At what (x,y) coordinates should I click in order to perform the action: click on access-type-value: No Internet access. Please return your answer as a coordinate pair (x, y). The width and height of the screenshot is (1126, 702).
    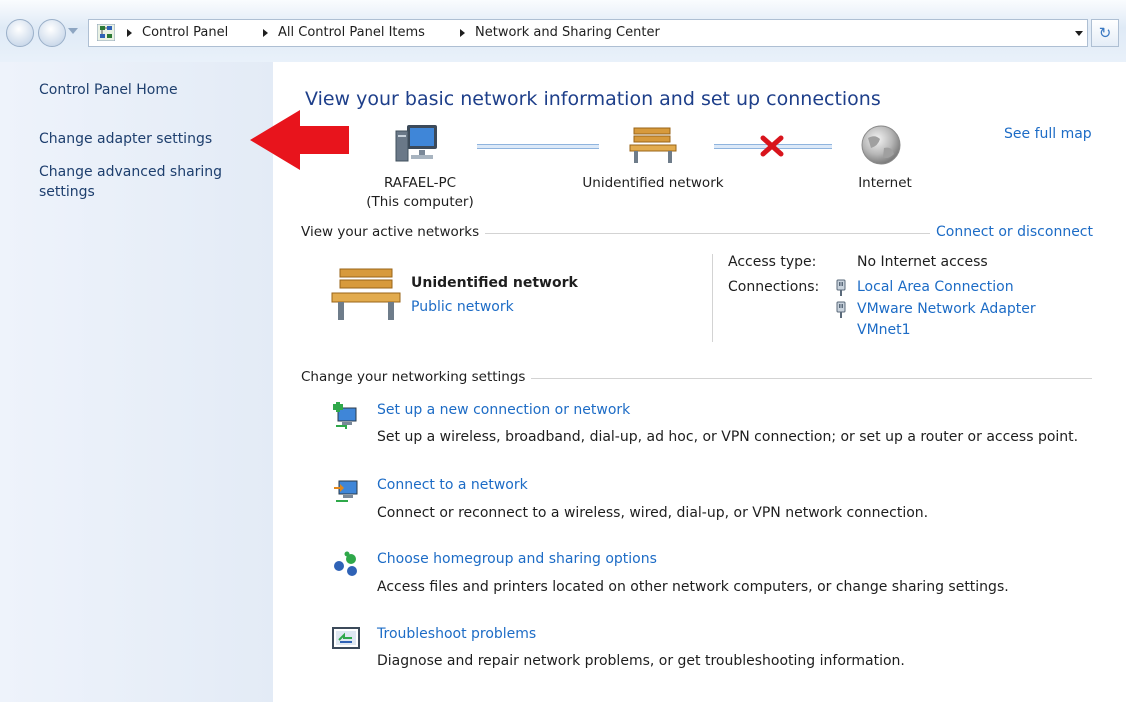
    Looking at the image, I should click on (922, 262).